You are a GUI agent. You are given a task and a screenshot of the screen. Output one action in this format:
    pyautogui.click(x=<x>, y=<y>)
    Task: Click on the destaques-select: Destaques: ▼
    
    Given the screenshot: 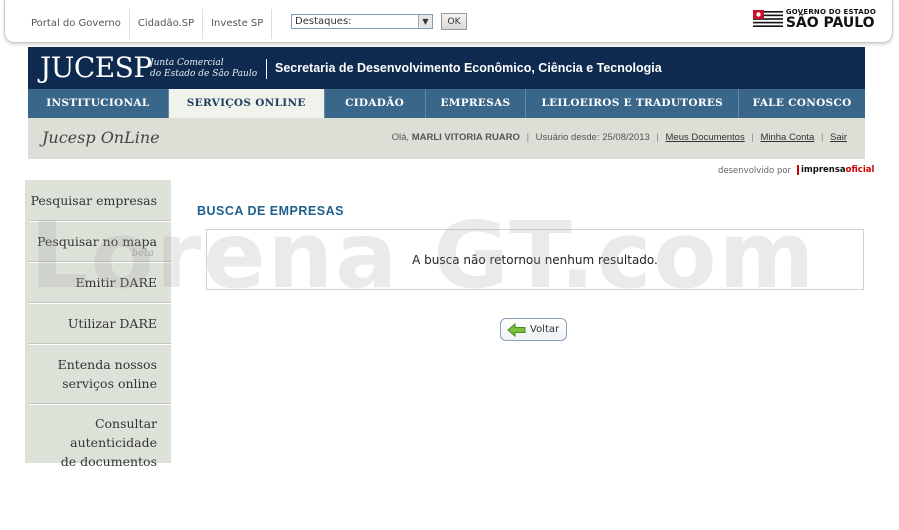 What is the action you would take?
    pyautogui.click(x=362, y=21)
    